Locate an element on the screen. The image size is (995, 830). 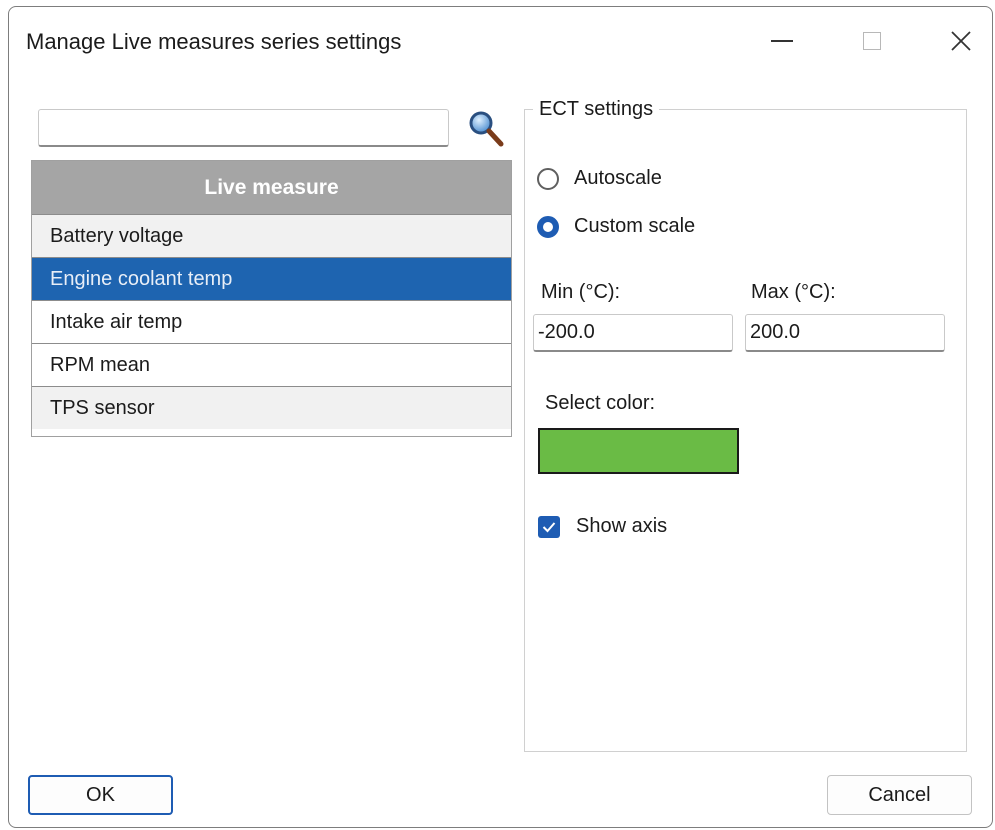
maximize-icon is located at coordinates (872, 41).